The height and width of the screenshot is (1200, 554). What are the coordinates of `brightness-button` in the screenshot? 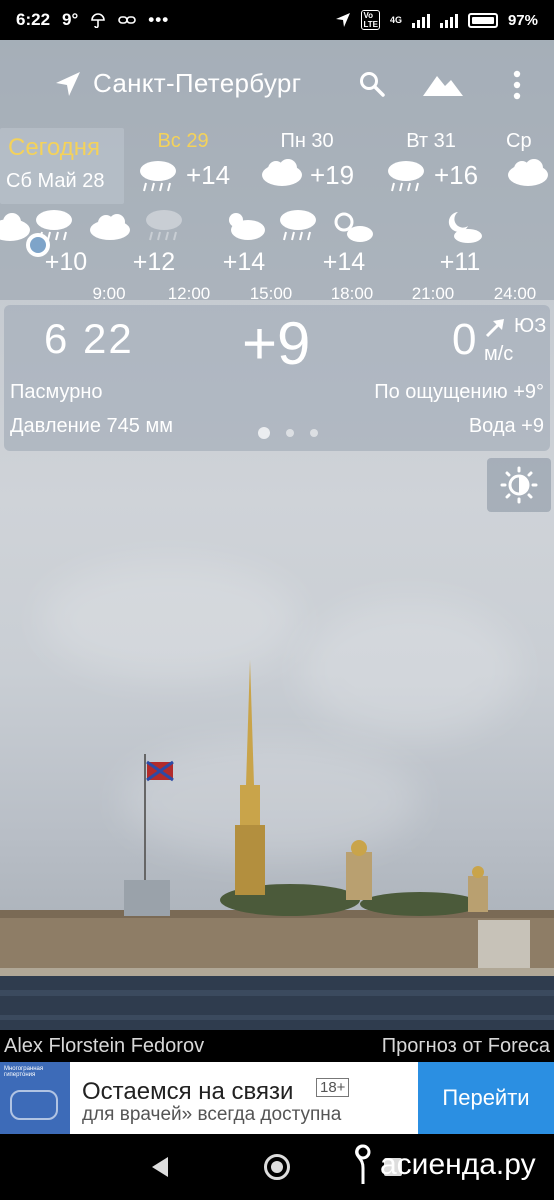 It's located at (519, 485).